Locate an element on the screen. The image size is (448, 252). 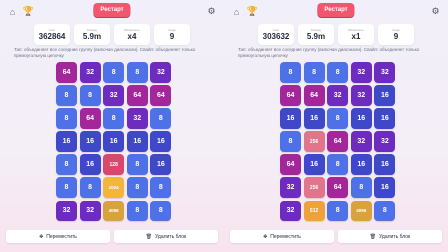
tile: 128 is located at coordinates (114, 164).